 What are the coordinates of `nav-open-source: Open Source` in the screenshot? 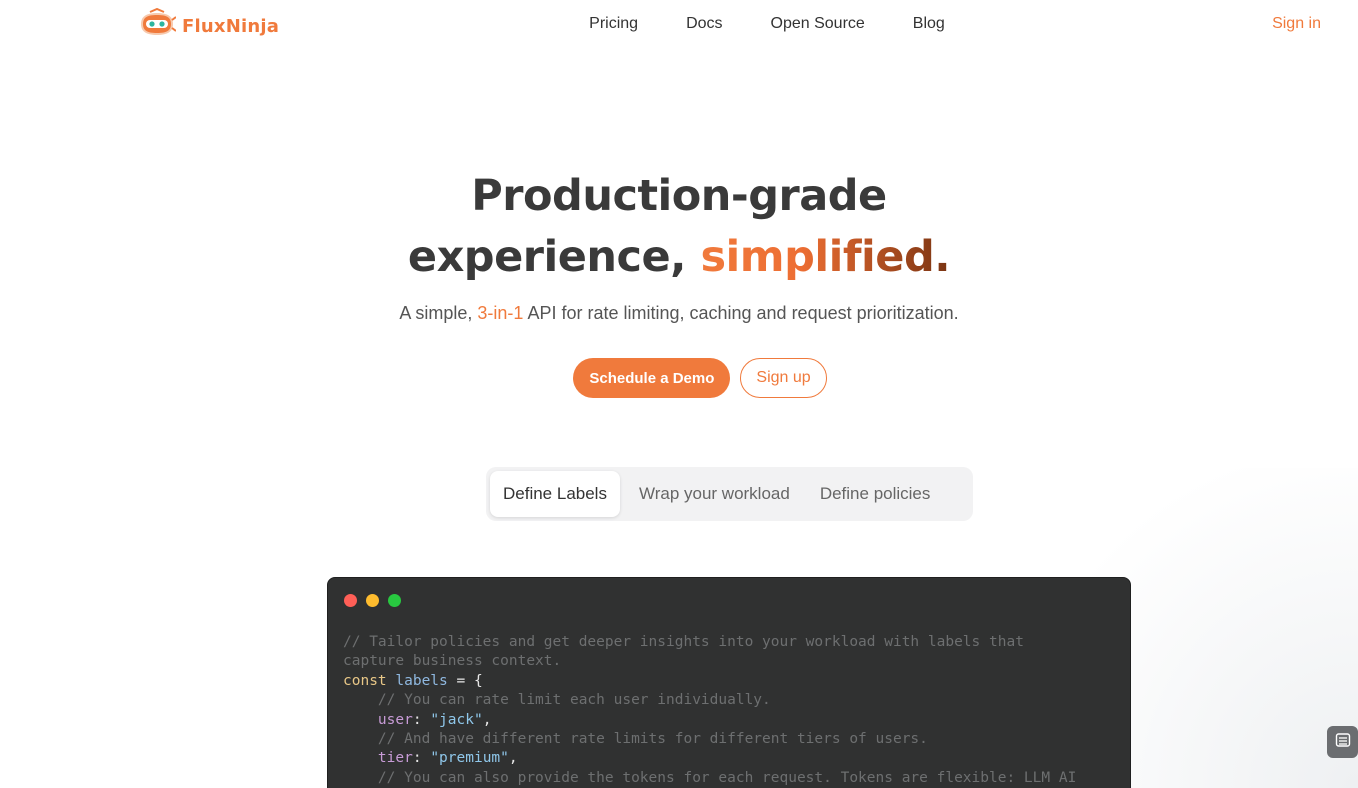 It's located at (818, 24).